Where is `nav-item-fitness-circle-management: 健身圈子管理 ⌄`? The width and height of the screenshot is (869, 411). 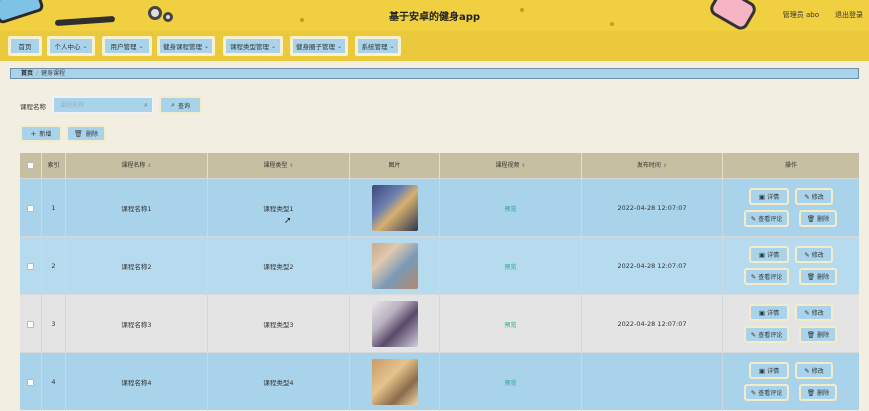
nav-item-fitness-circle-management: 健身圈子管理 ⌄ is located at coordinates (319, 46).